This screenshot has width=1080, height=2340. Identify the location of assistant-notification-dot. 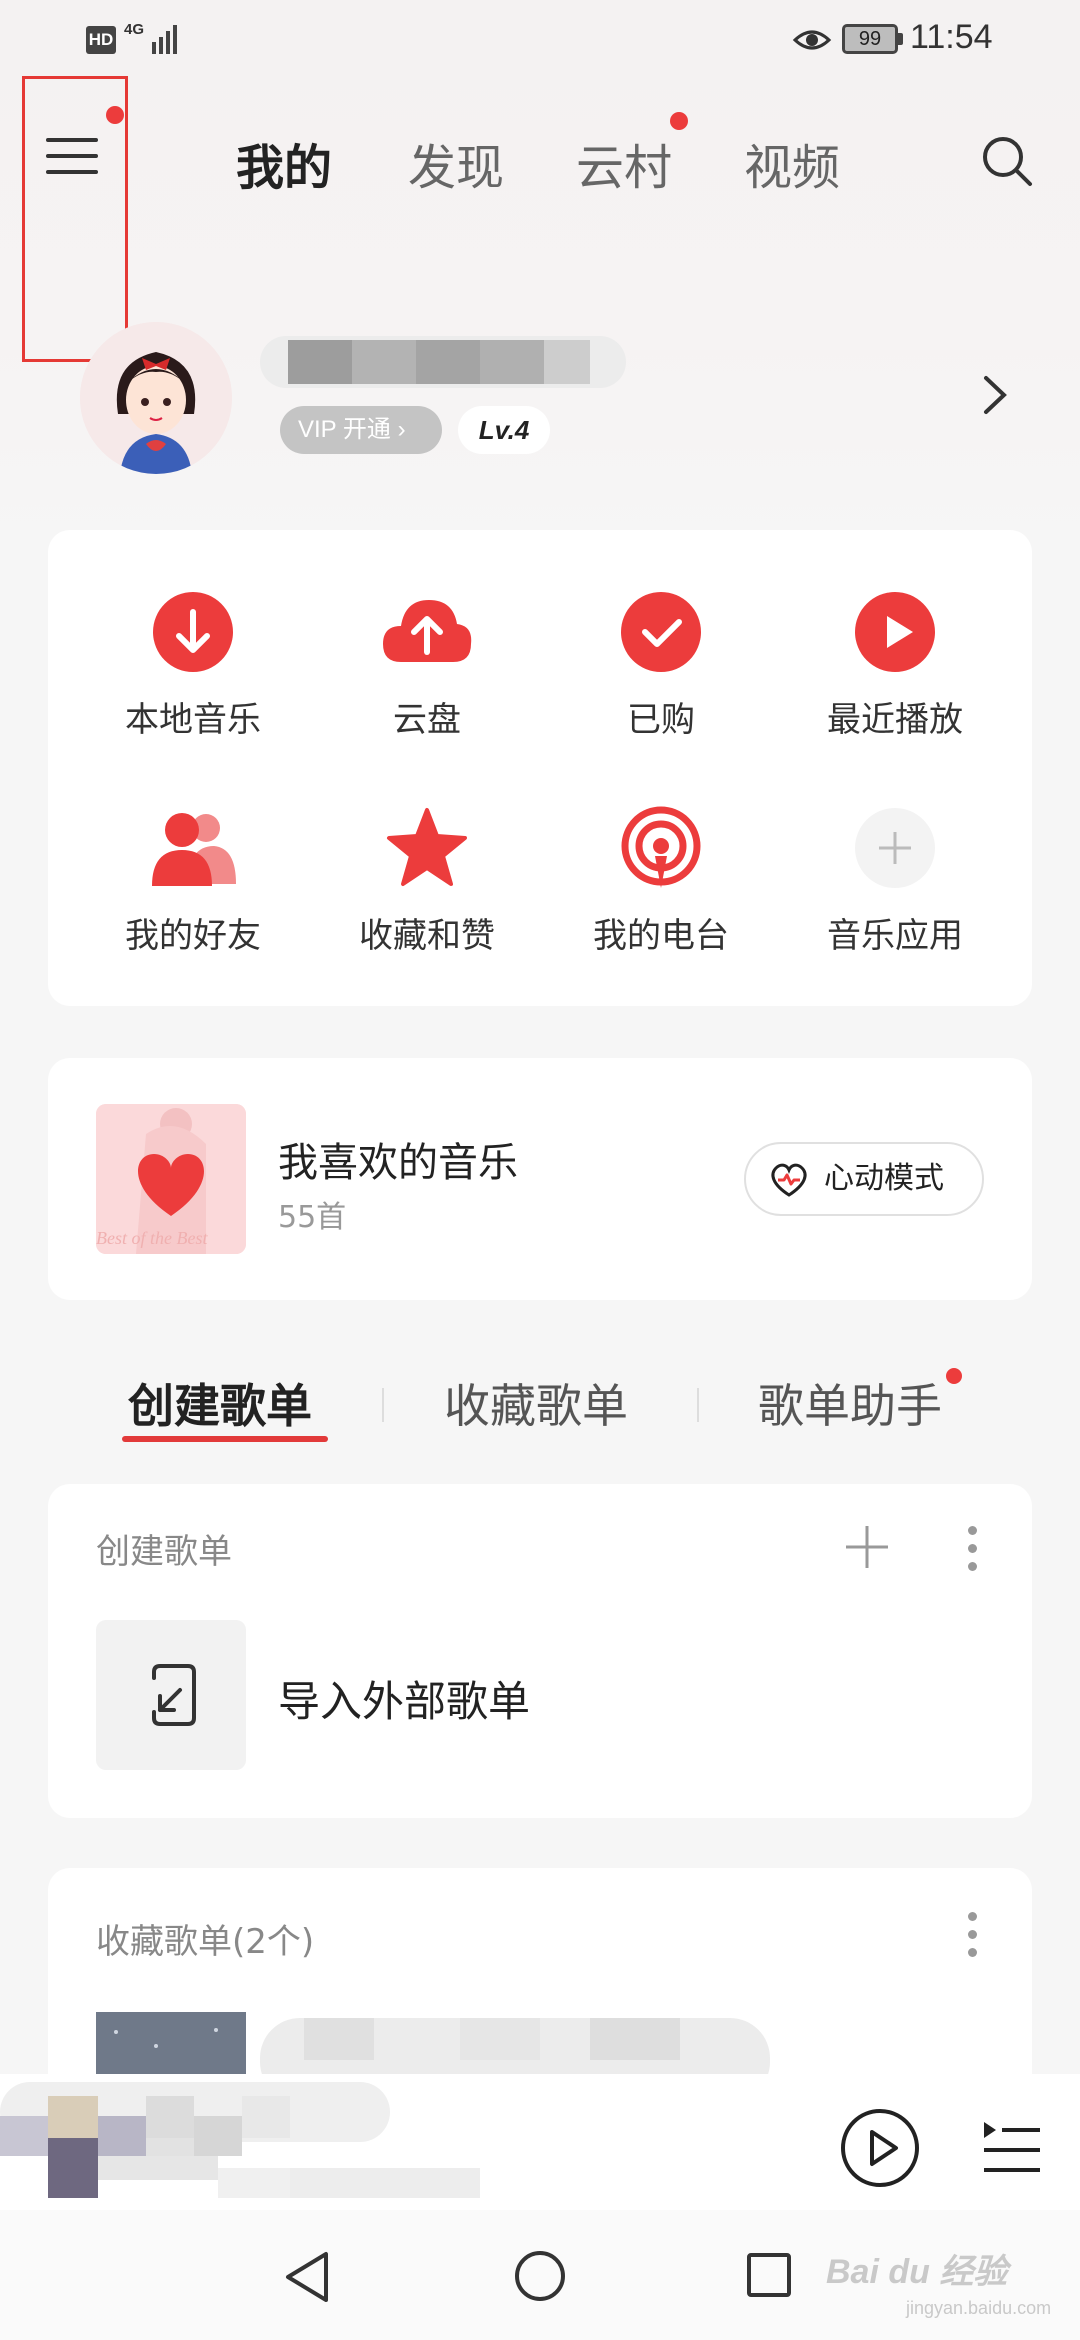
(954, 1376).